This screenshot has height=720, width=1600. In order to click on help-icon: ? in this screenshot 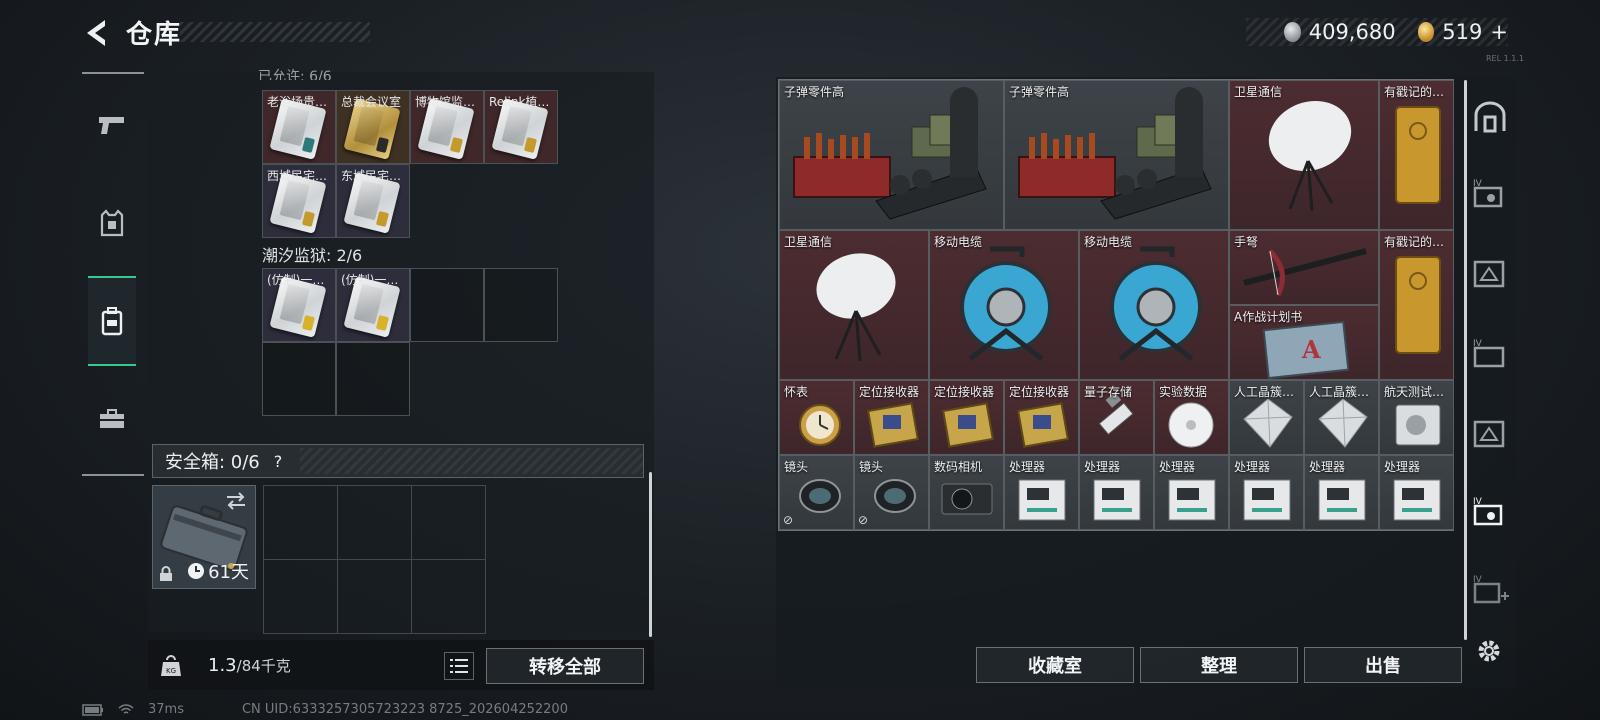, I will do `click(278, 461)`.